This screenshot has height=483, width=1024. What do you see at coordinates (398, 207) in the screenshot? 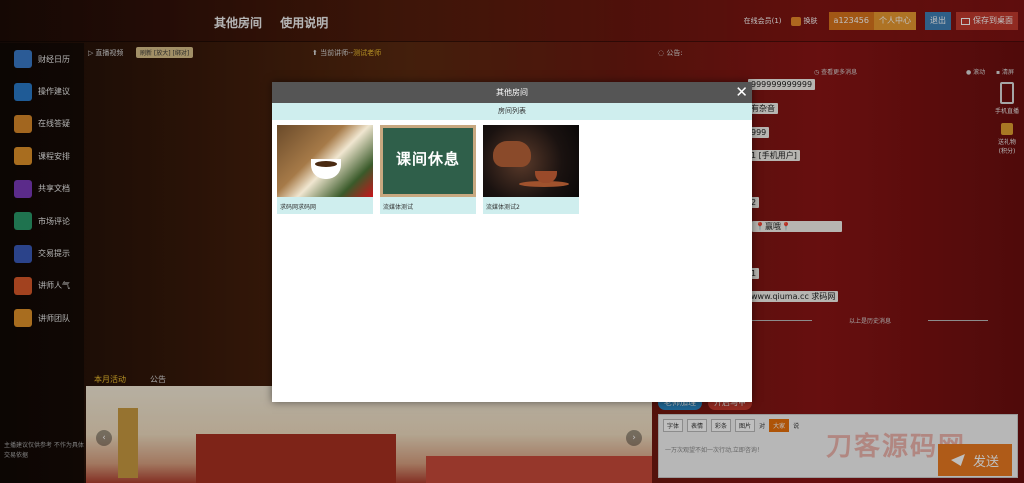
I see `room-name: 流媒体测试` at bounding box center [398, 207].